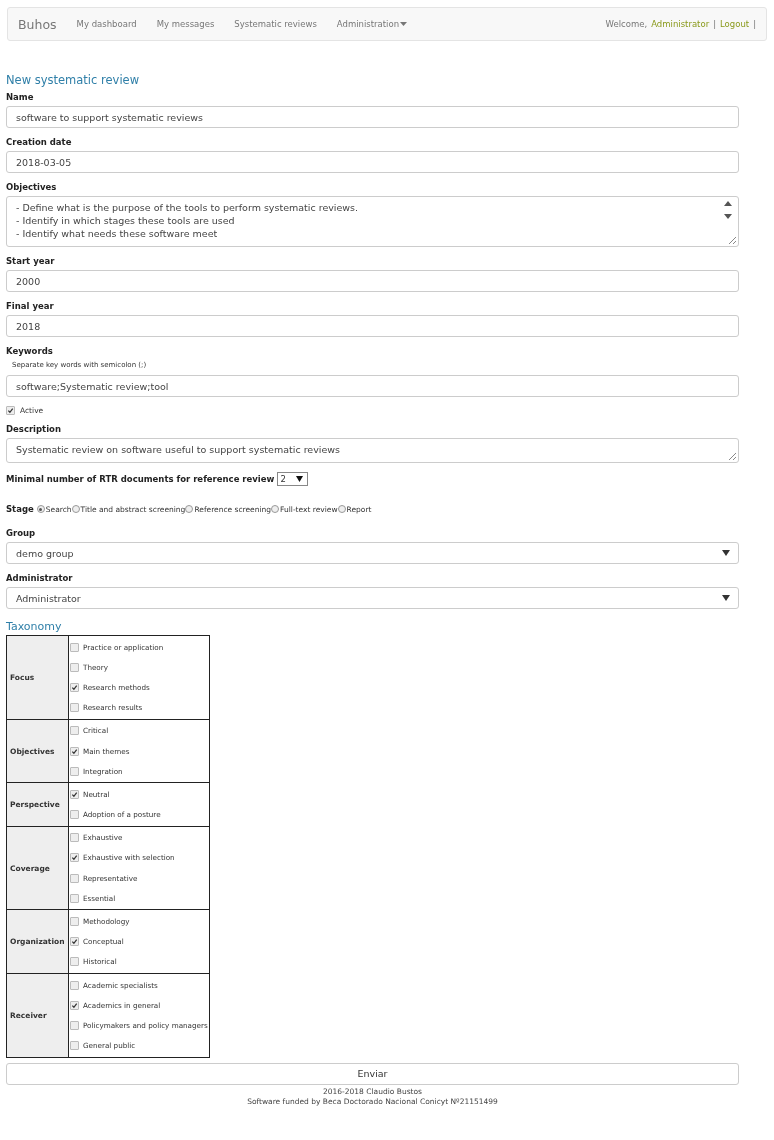 This screenshot has height=1140, width=774. I want to click on field-label: Group, so click(21, 533).